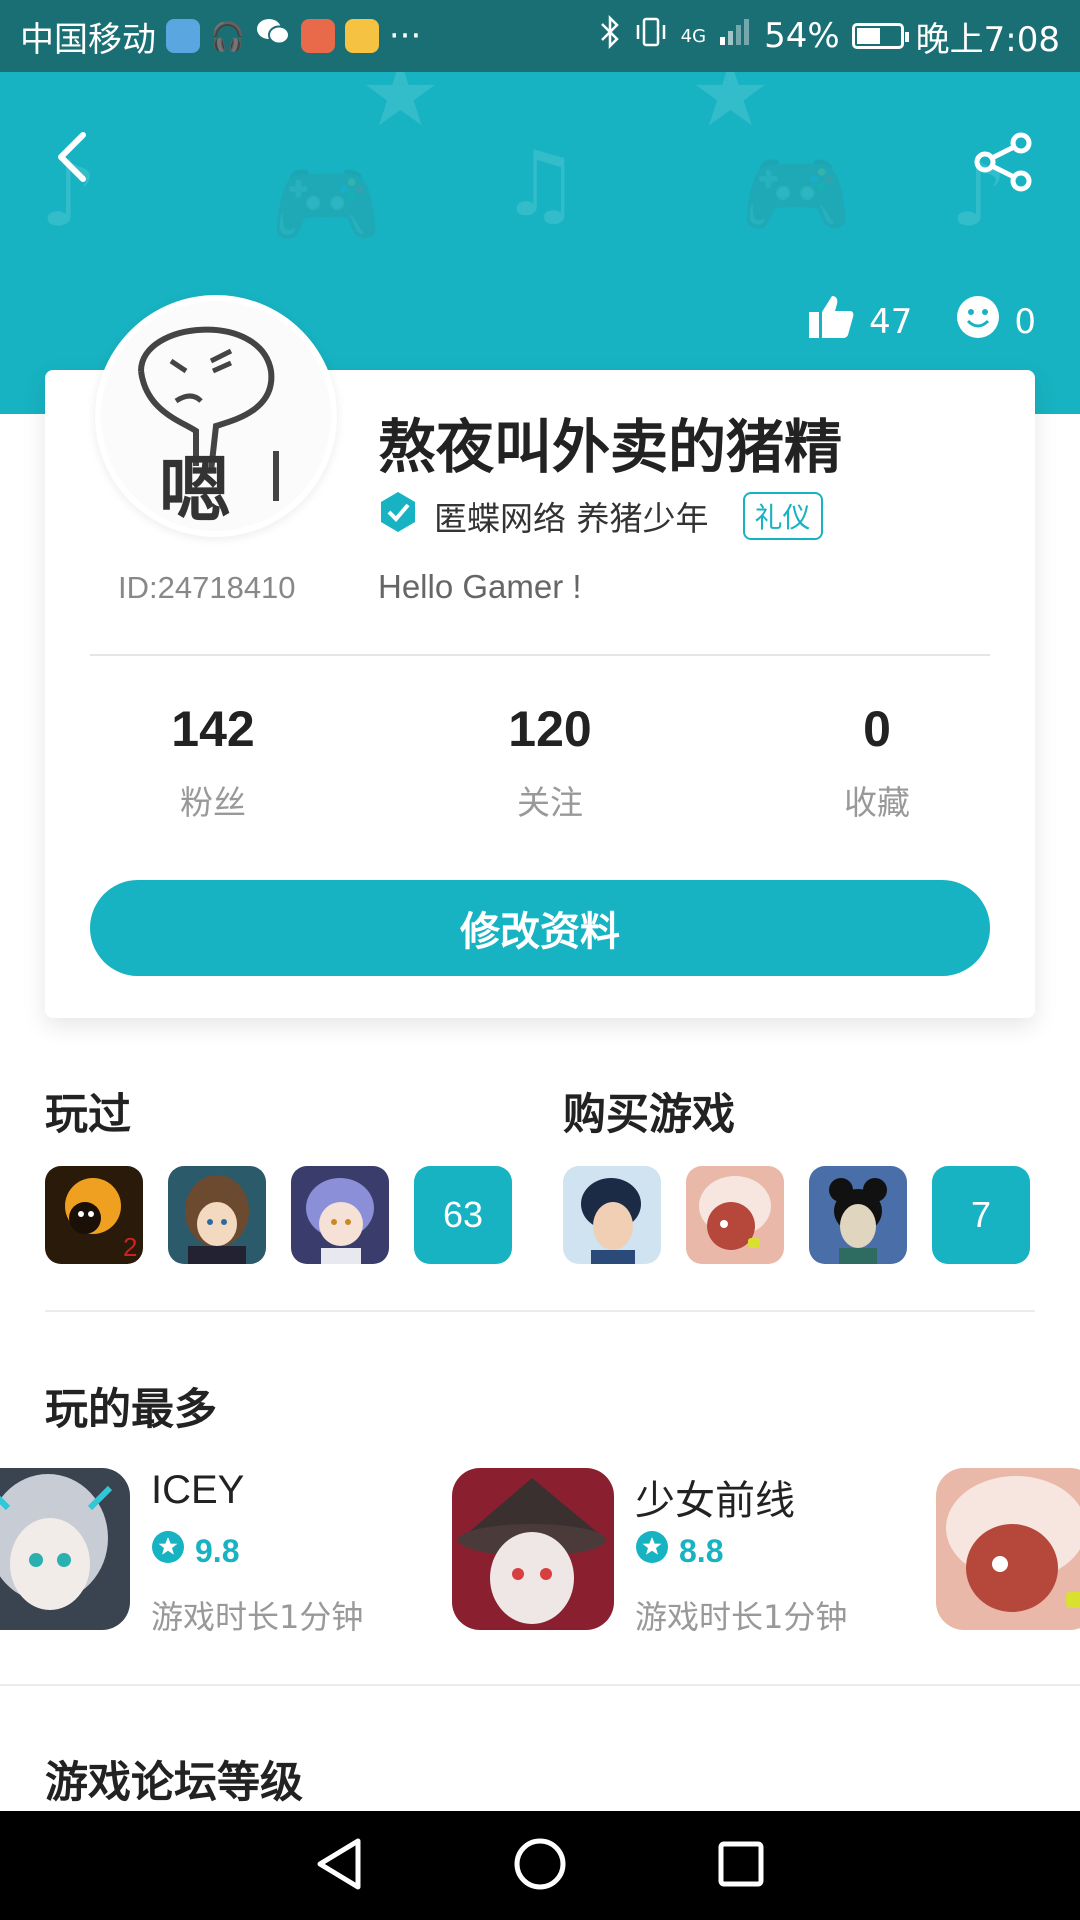 This screenshot has height=1920, width=1080. Describe the element at coordinates (987, 39) in the screenshot. I see `clock: 晚上7:08` at that location.